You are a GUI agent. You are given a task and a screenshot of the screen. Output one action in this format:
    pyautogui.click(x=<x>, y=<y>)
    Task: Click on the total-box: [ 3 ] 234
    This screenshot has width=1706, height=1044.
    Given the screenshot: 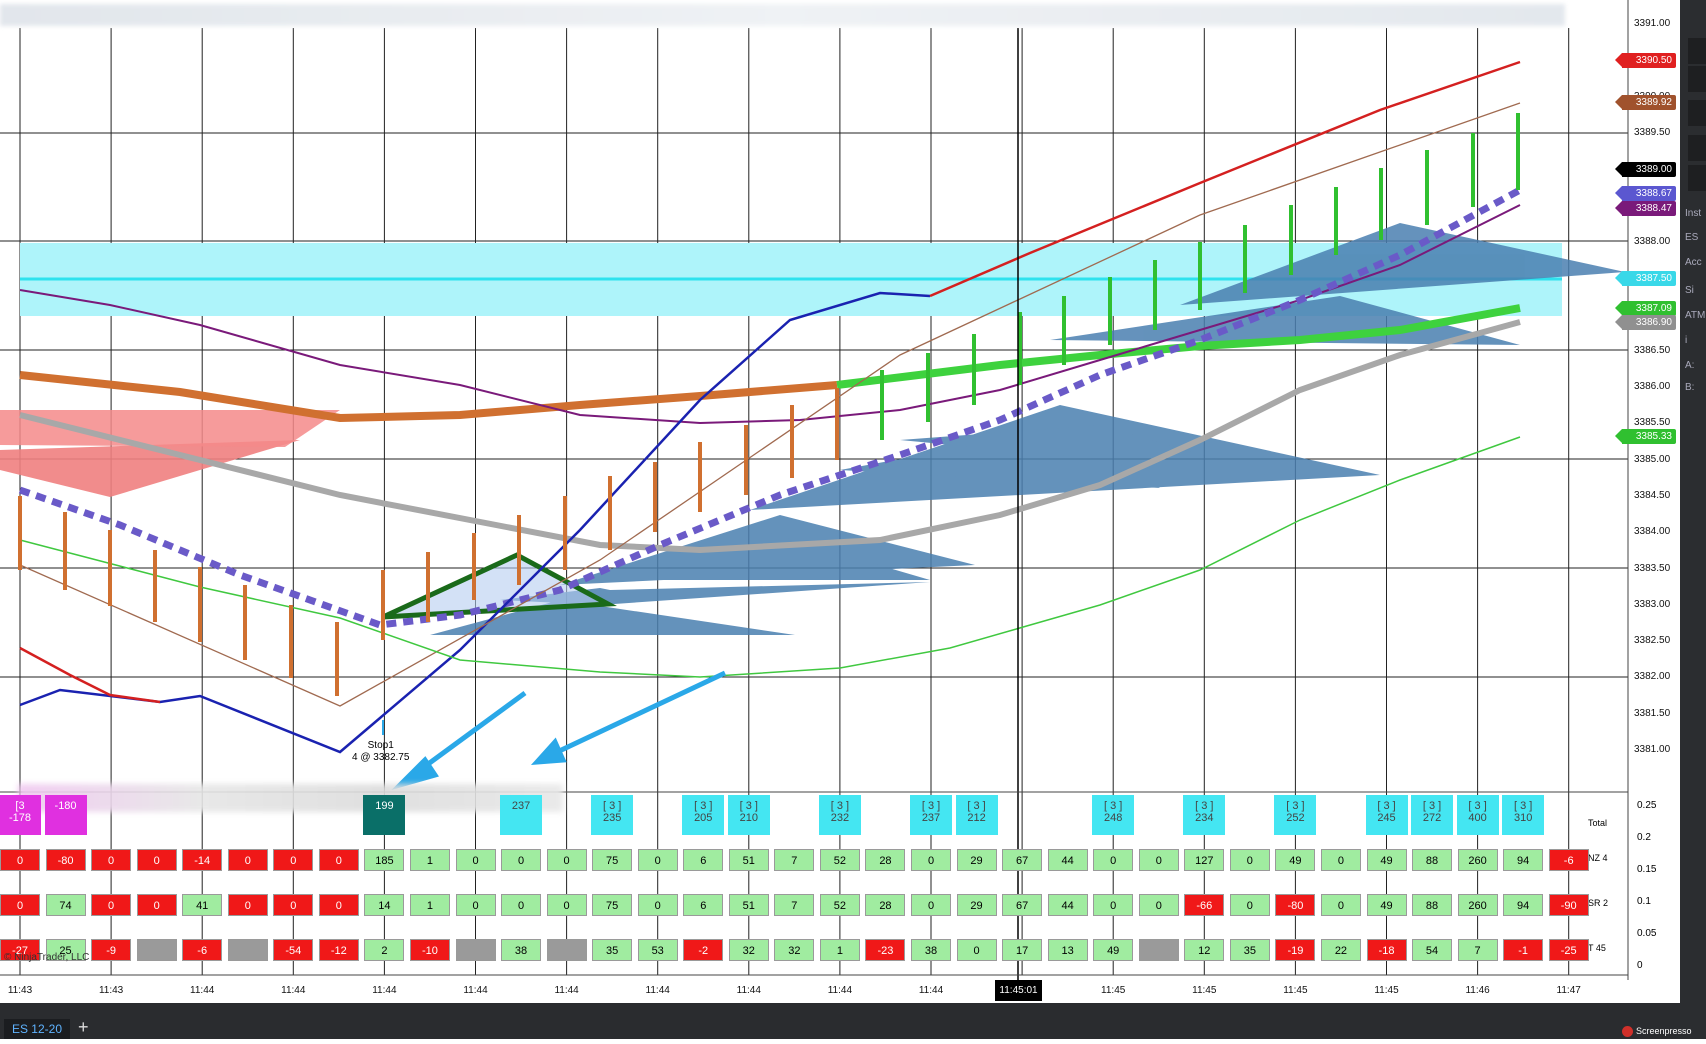 What is the action you would take?
    pyautogui.click(x=1204, y=815)
    